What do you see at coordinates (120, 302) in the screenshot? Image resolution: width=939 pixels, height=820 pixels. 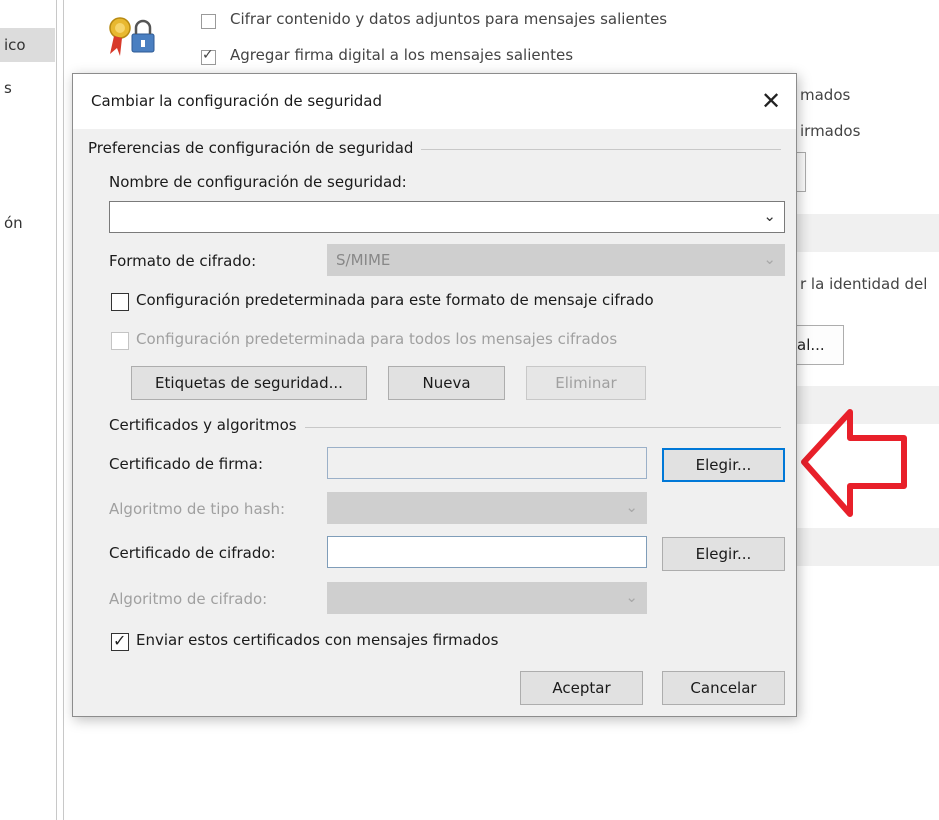 I see `default-format-checkbox` at bounding box center [120, 302].